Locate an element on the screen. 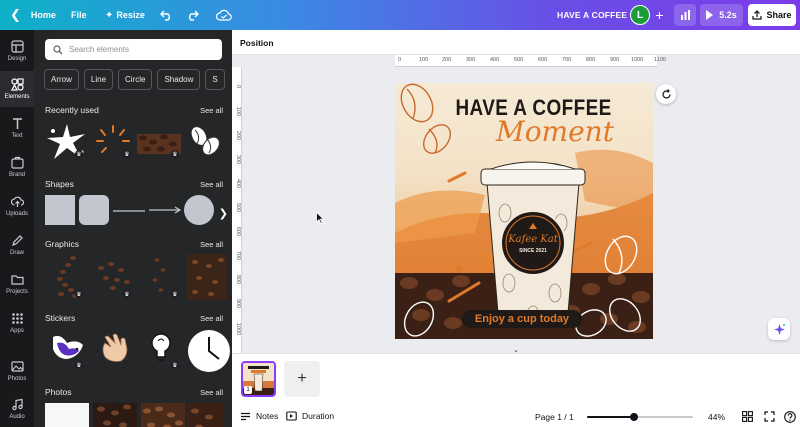 The height and width of the screenshot is (427, 800). chip-arrow: Arrow is located at coordinates (61, 79).